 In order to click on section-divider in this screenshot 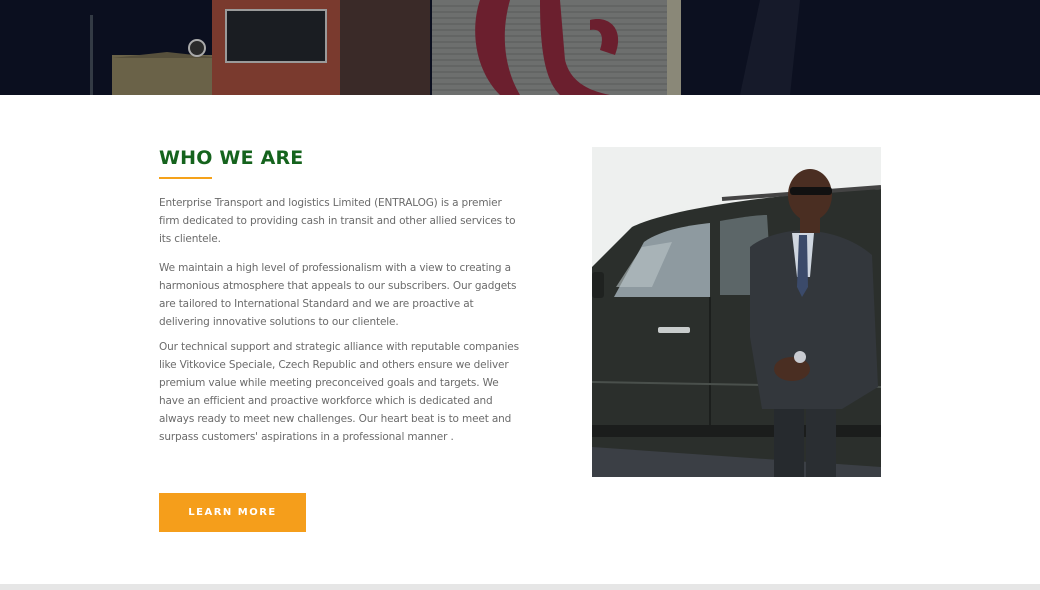, I will do `click(520, 587)`.